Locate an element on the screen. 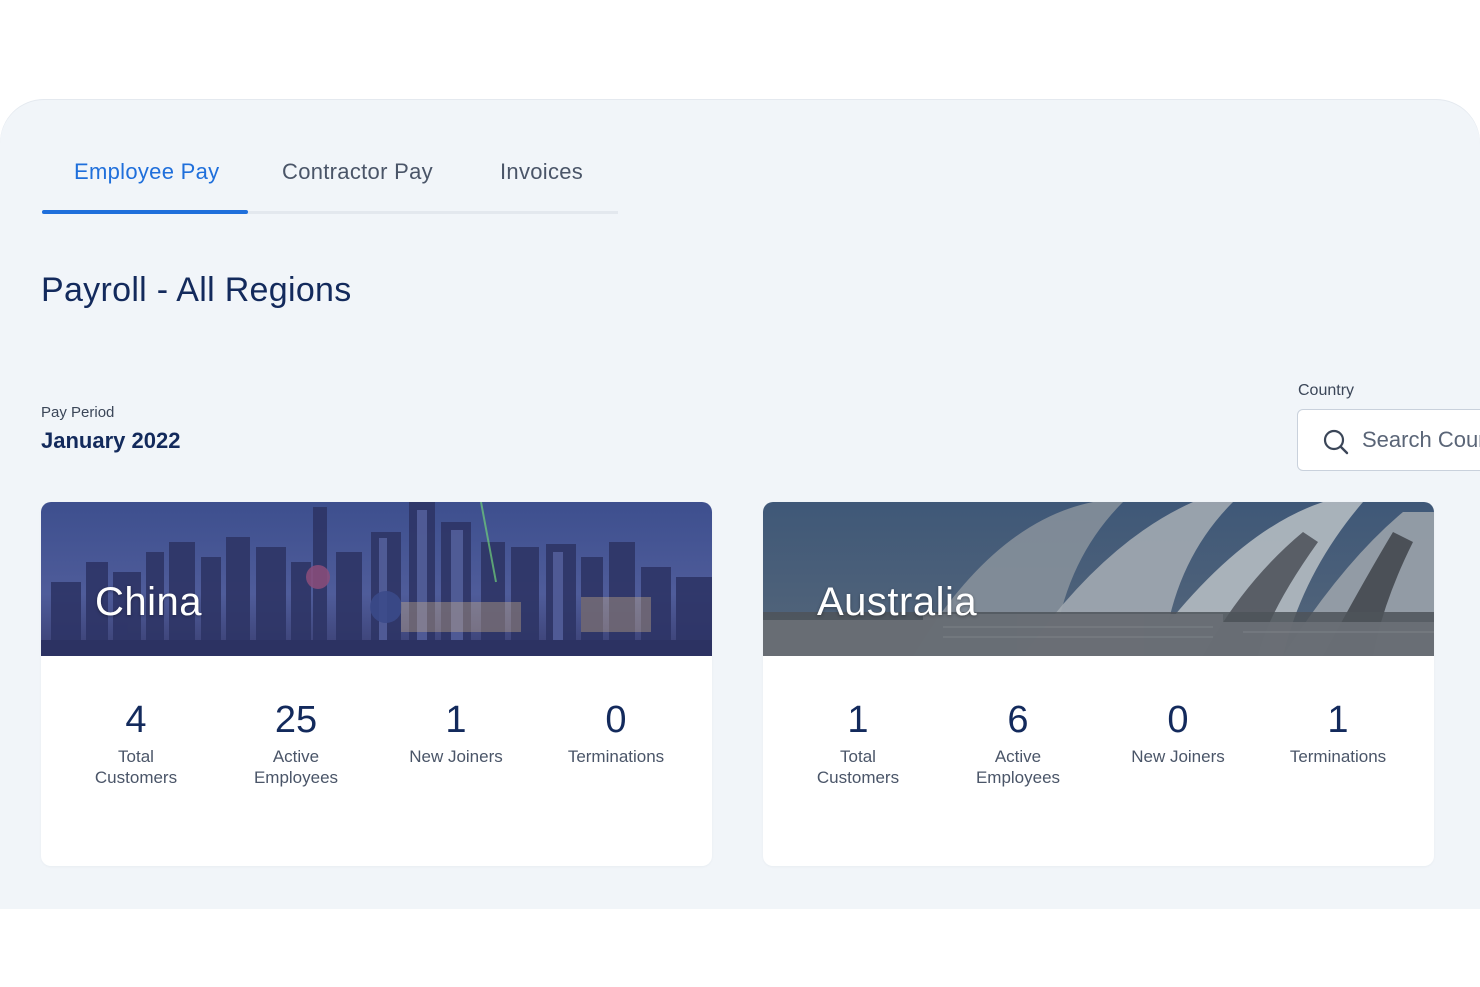 The image size is (1480, 987). china-skyline-image is located at coordinates (376, 579).